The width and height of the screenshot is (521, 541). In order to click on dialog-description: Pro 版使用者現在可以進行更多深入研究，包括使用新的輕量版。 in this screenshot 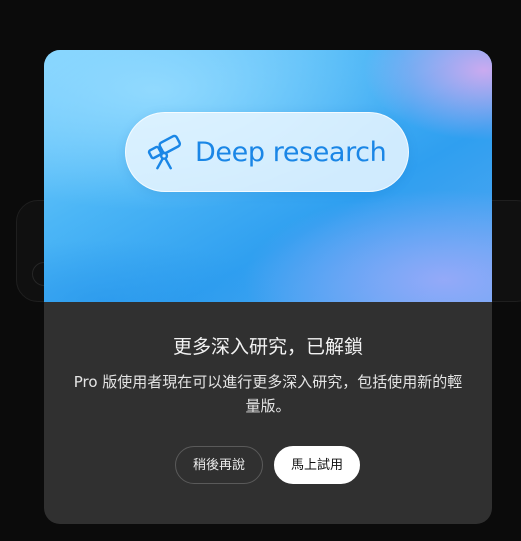, I will do `click(268, 394)`.